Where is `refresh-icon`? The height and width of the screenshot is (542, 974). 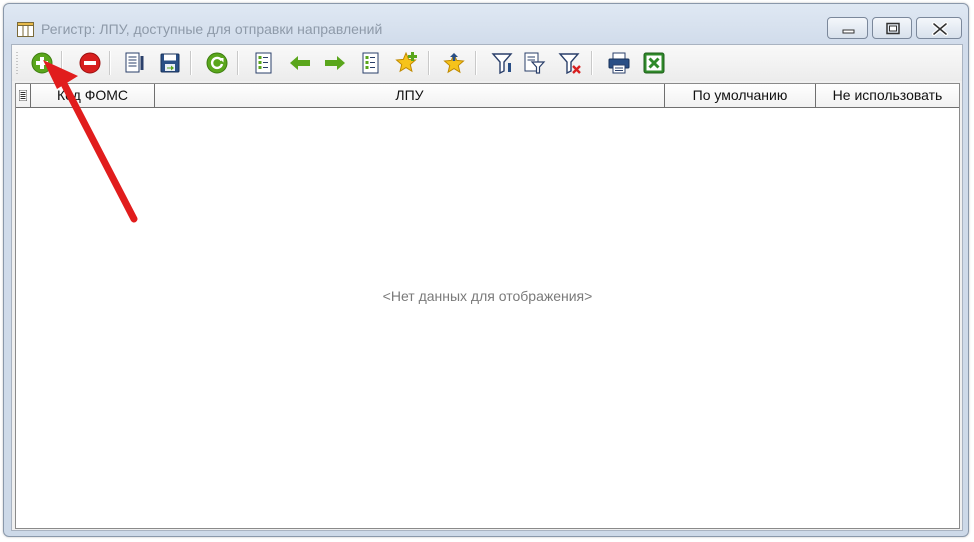
refresh-icon is located at coordinates (217, 63).